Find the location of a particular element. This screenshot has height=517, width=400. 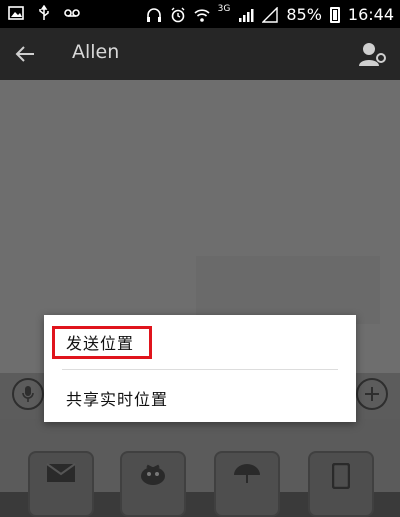

attach-emoji is located at coordinates (153, 484).